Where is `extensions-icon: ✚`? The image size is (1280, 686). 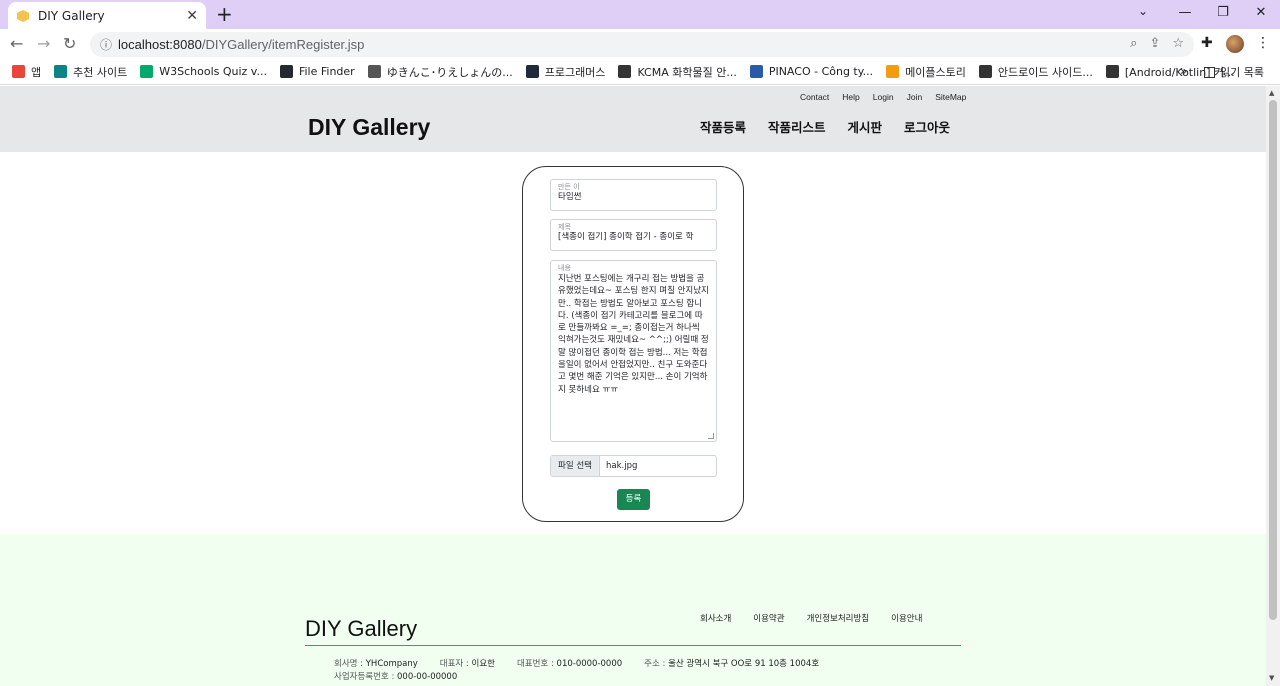 extensions-icon: ✚ is located at coordinates (1207, 43).